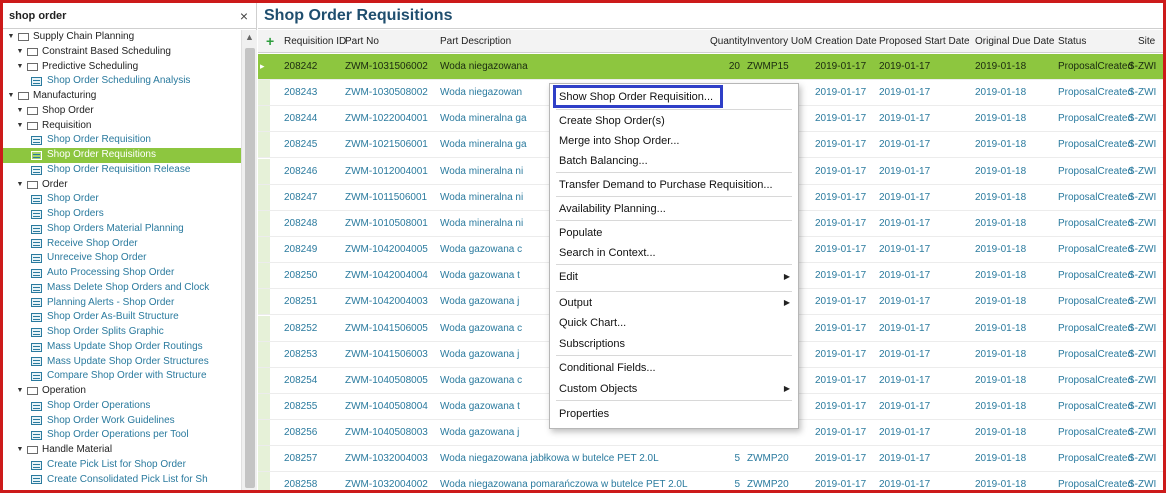  What do you see at coordinates (386, 197) in the screenshot?
I see `cell-part: ZWM-1011506001` at bounding box center [386, 197].